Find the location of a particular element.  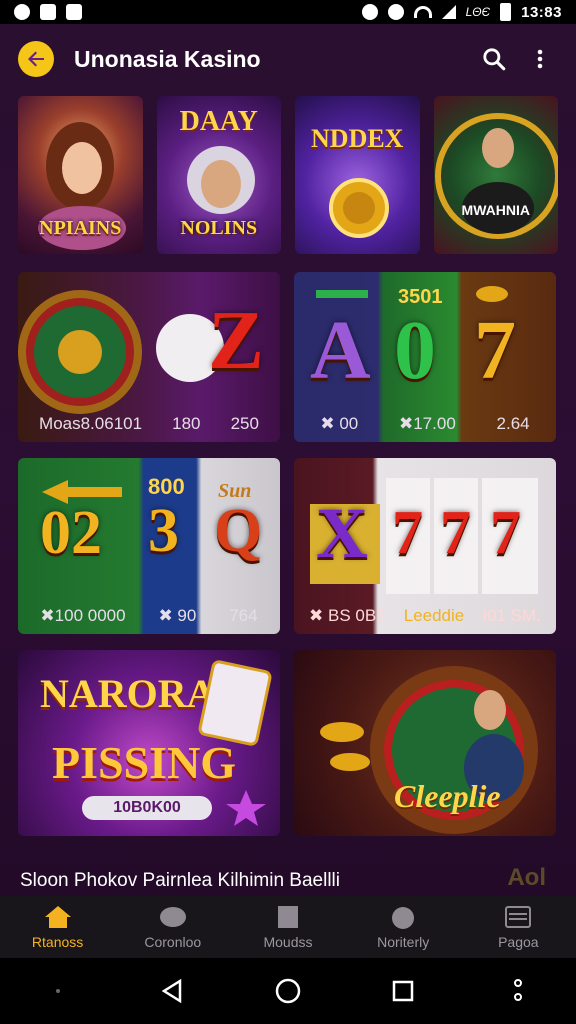

back-nav-button is located at coordinates (173, 991).